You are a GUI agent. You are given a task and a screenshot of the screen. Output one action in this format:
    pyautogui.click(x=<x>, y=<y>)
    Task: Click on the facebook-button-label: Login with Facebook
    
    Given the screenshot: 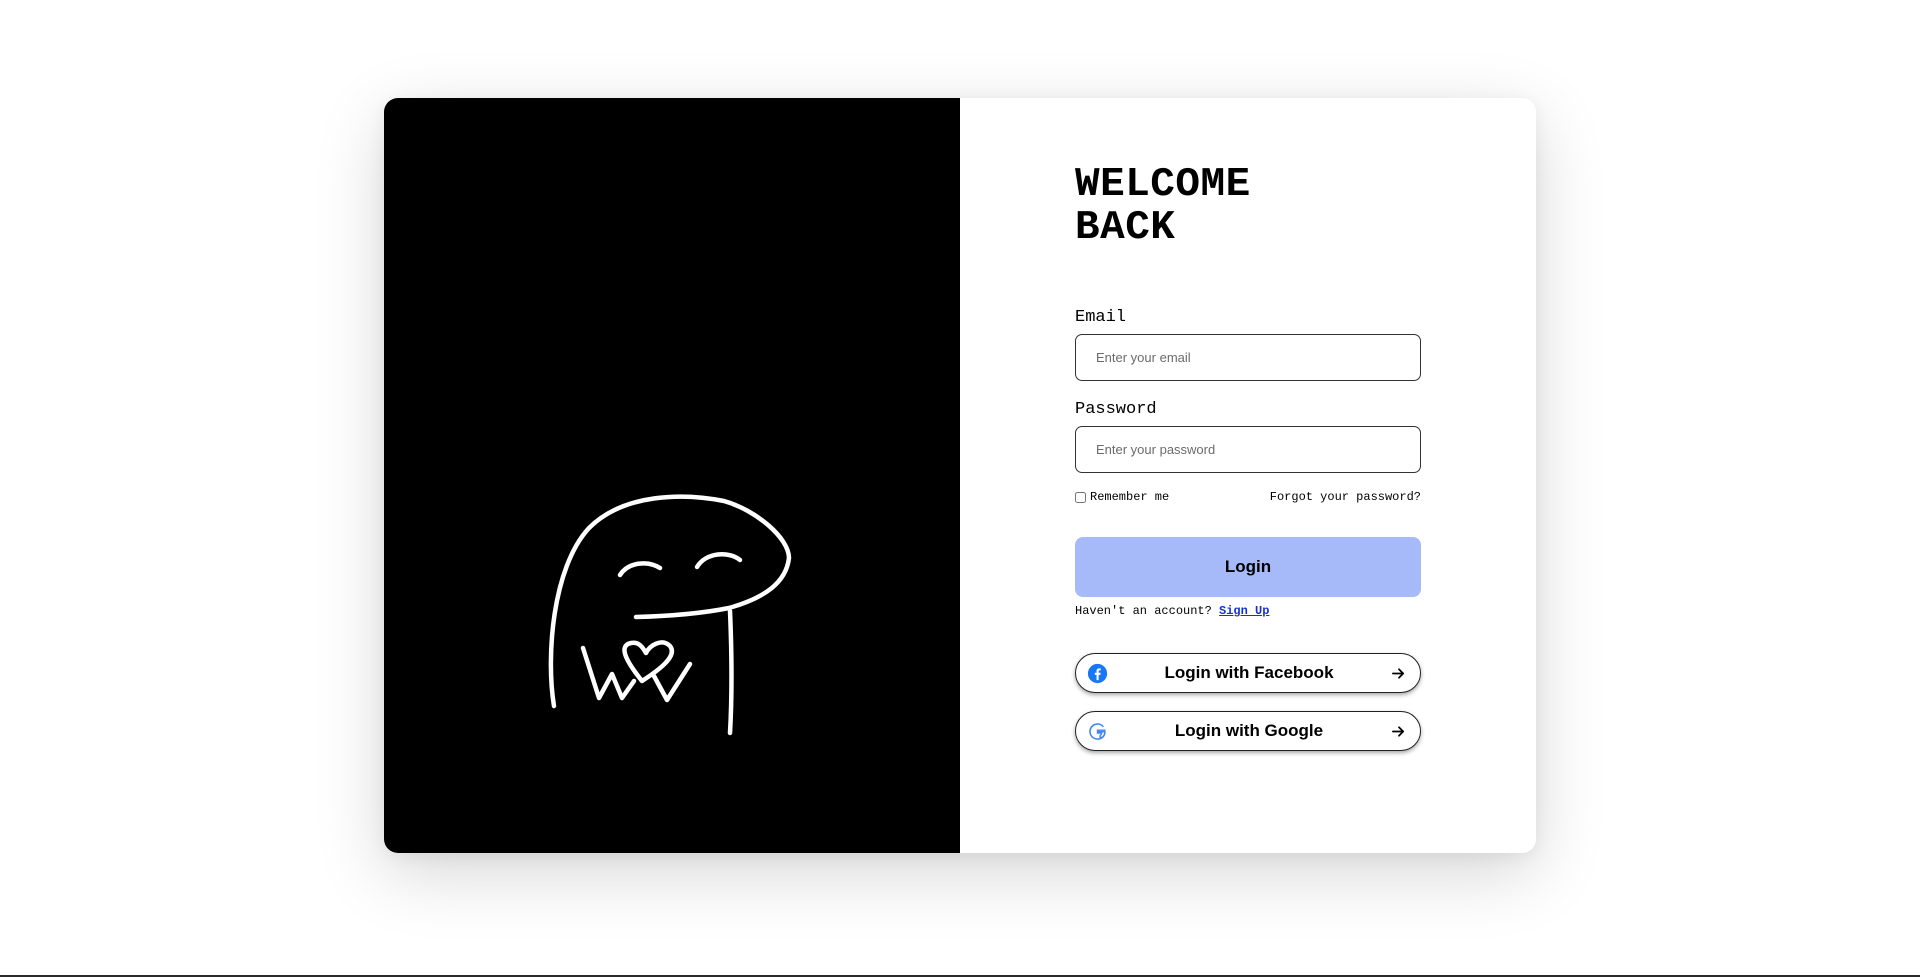 What is the action you would take?
    pyautogui.click(x=1249, y=672)
    